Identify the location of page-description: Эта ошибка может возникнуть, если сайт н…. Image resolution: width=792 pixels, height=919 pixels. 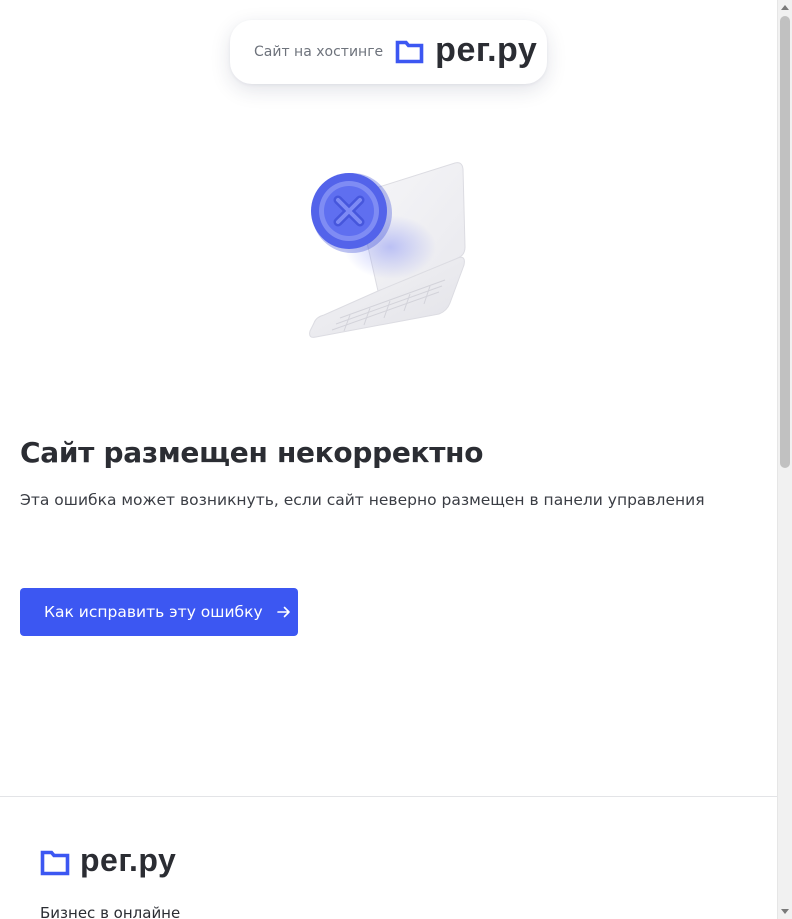
(362, 500).